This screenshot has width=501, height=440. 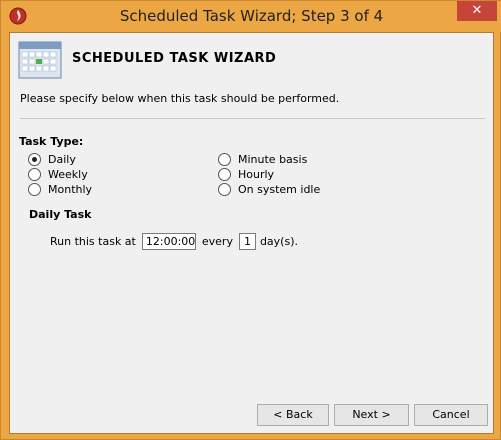 I want to click on radio-label: Weekly, so click(x=68, y=174).